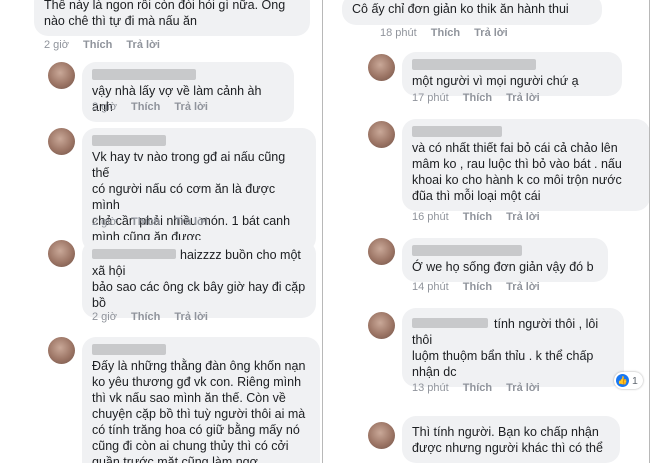 The height and width of the screenshot is (463, 650). I want to click on comment-bubble: một người vì mọi người chứ ạ, so click(512, 74).